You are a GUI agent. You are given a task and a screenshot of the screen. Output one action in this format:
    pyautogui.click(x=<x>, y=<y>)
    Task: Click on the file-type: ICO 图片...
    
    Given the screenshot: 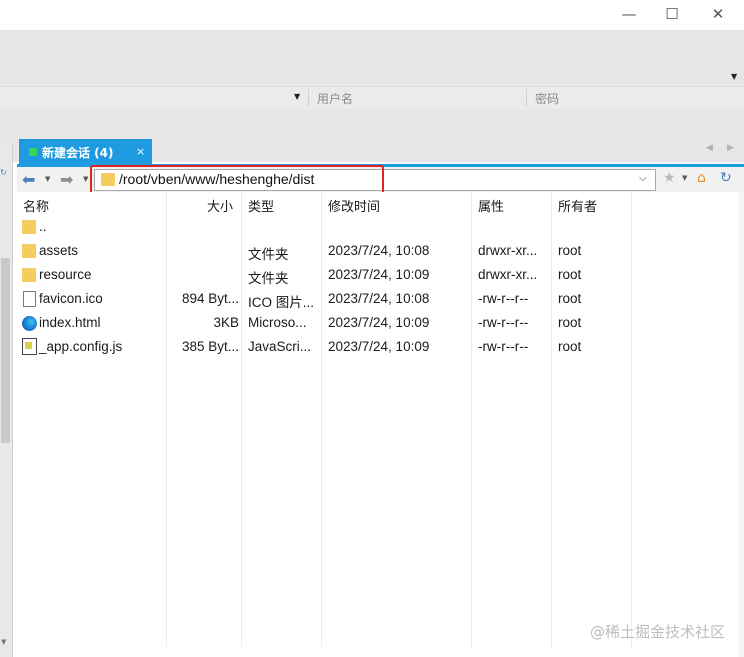 What is the action you would take?
    pyautogui.click(x=281, y=302)
    